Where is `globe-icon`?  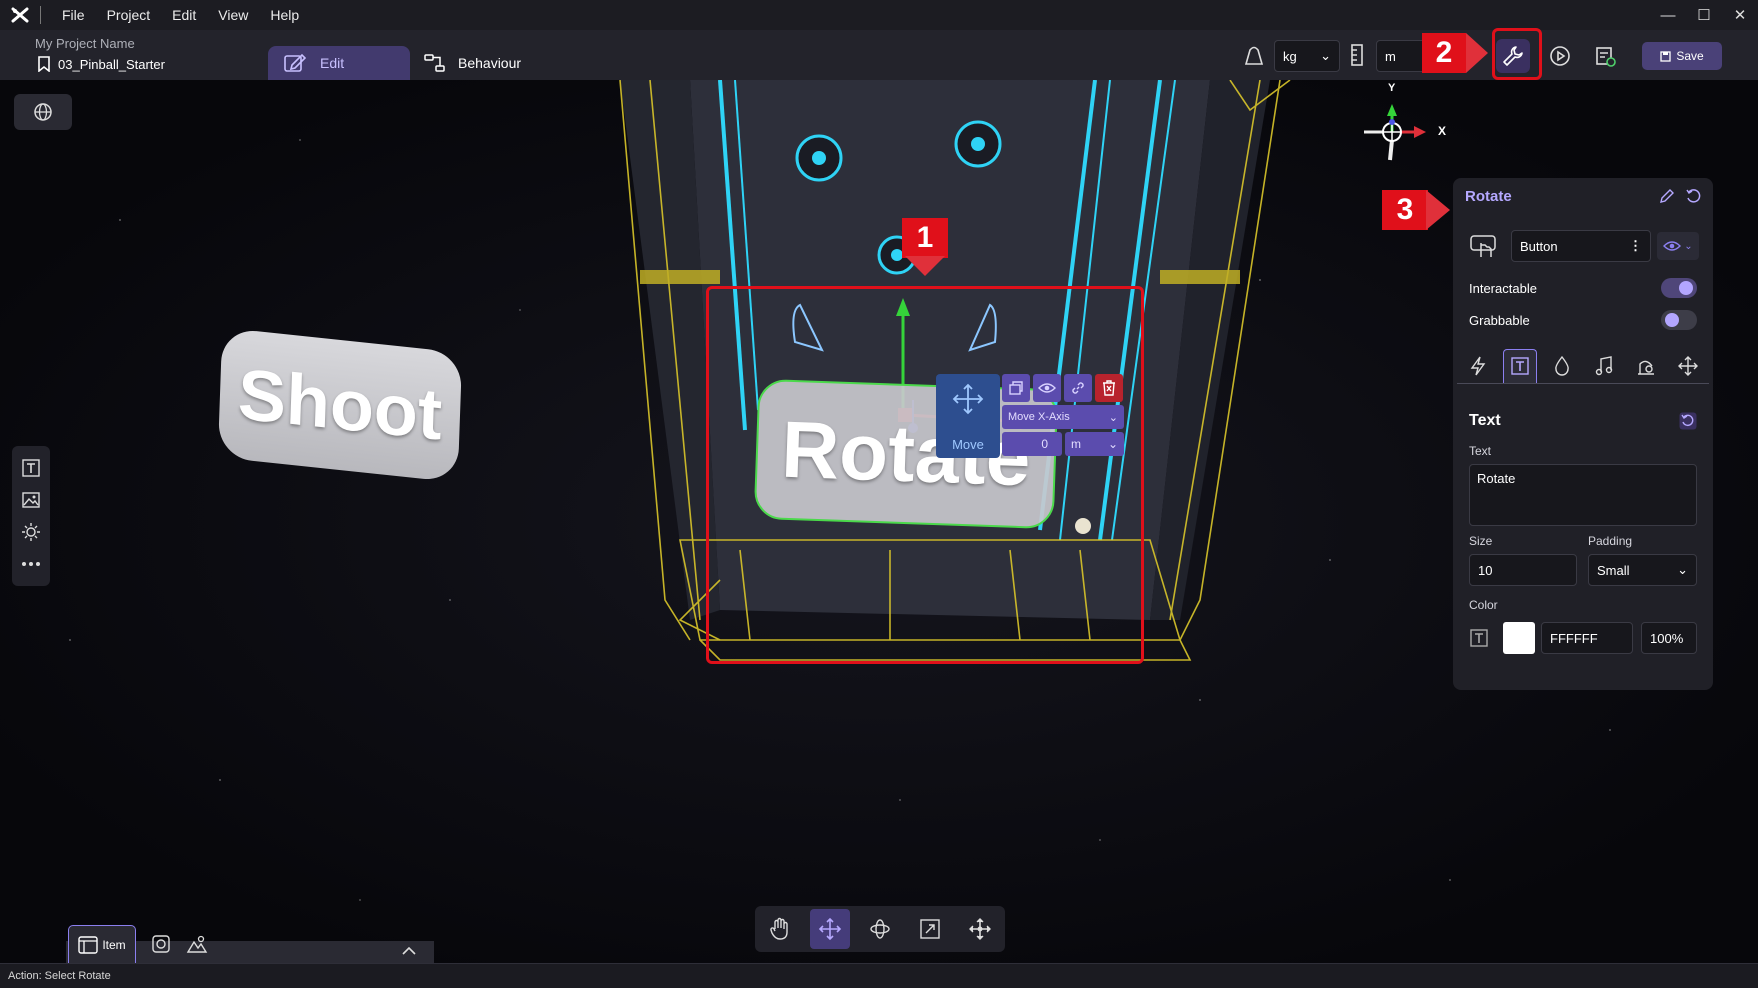
globe-icon is located at coordinates (43, 112).